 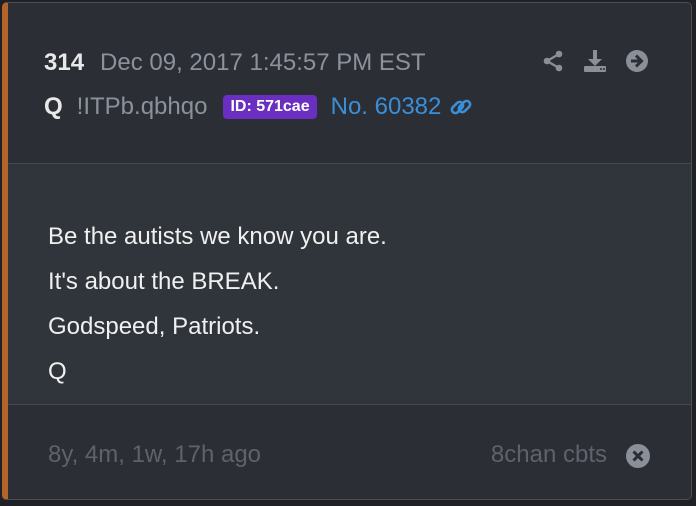 I want to click on post-actions, so click(x=595, y=61).